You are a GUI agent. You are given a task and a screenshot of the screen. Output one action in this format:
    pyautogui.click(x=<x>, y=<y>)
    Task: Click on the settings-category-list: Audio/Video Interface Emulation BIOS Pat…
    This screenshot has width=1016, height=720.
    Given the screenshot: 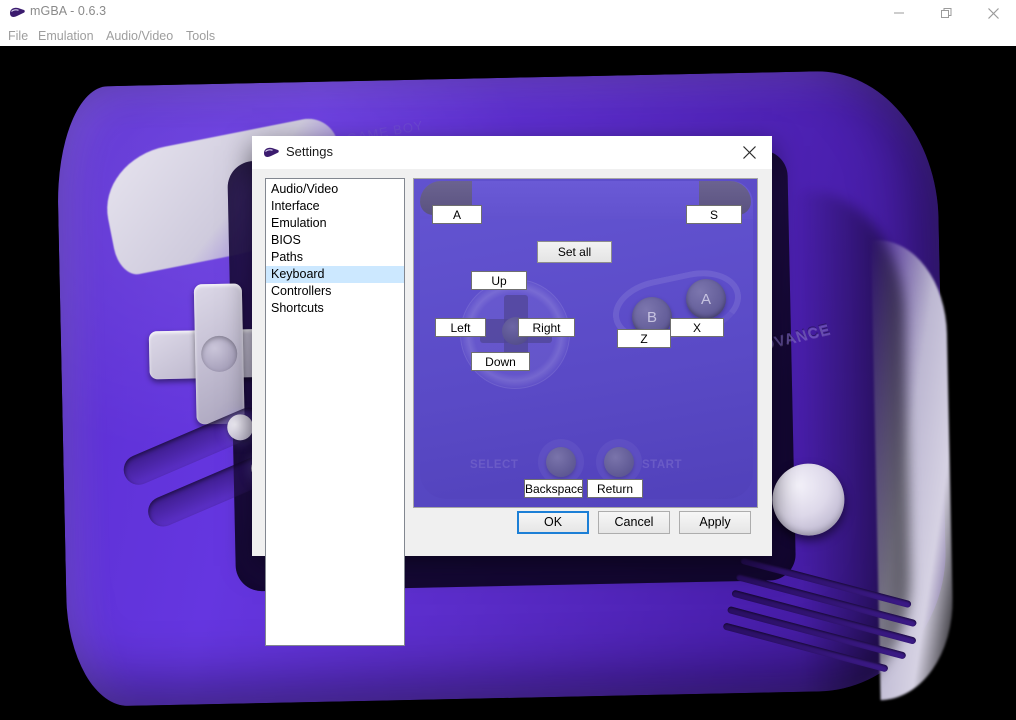 What is the action you would take?
    pyautogui.click(x=335, y=412)
    